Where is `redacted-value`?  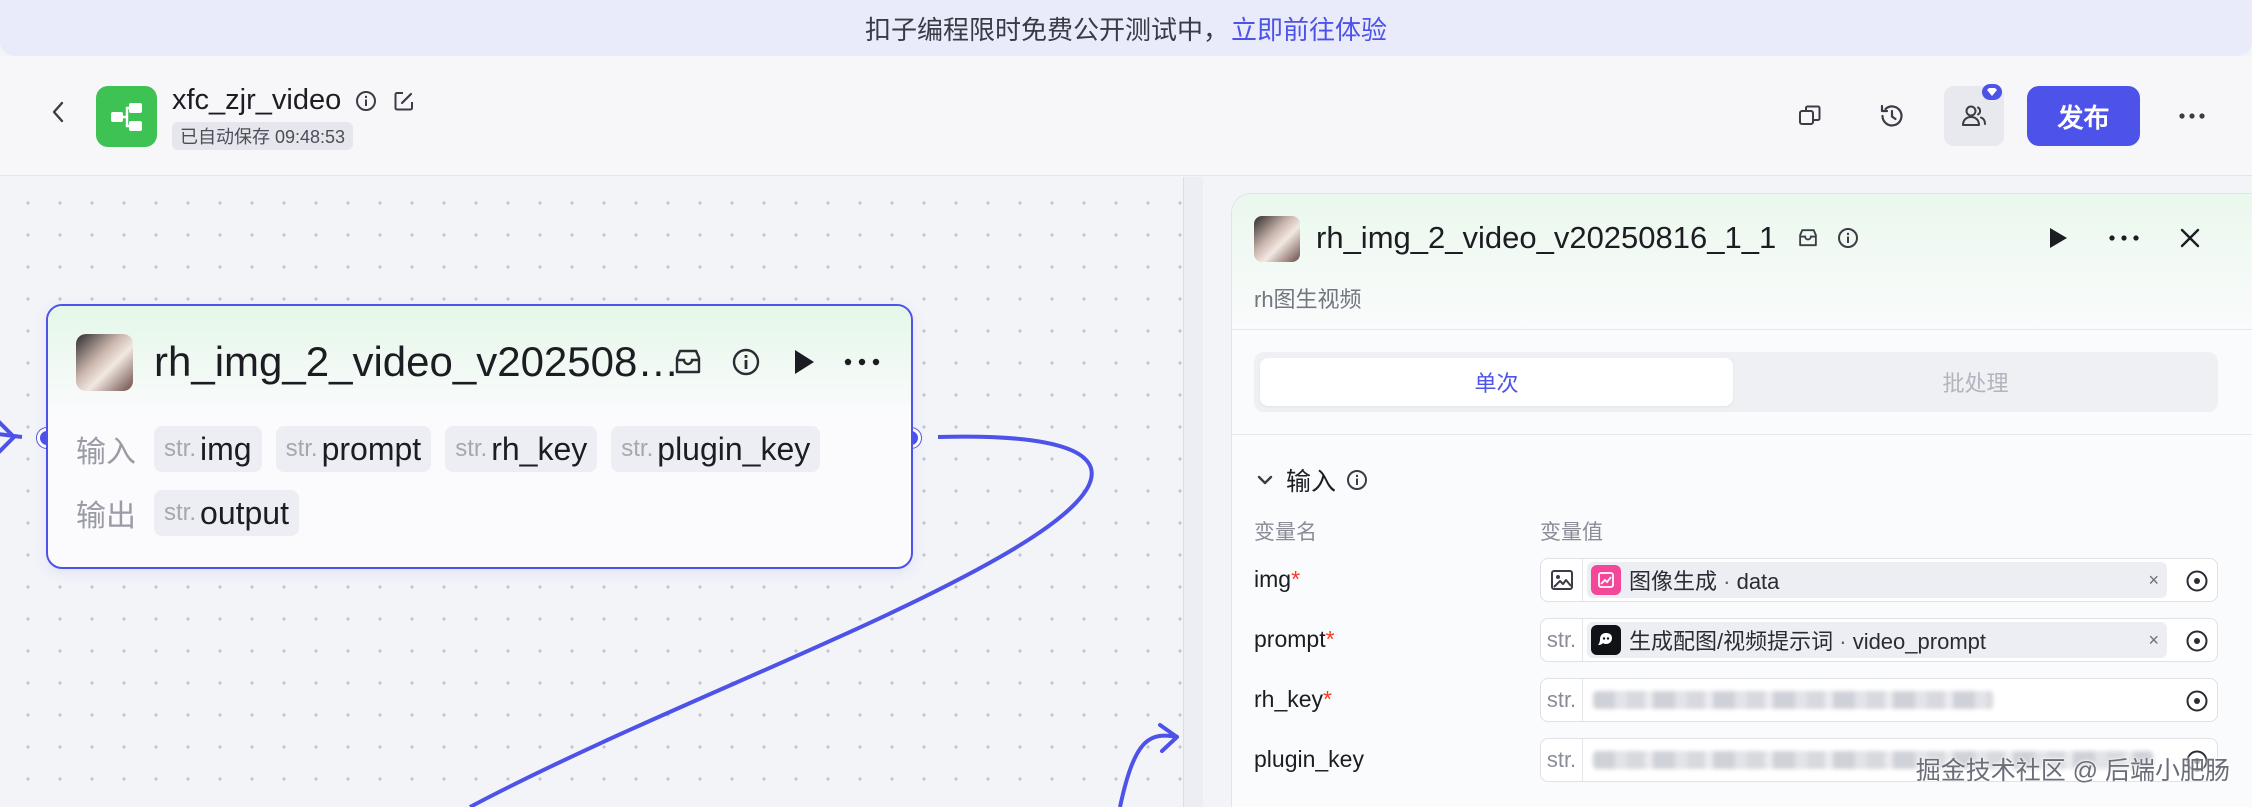
redacted-value is located at coordinates (1793, 700).